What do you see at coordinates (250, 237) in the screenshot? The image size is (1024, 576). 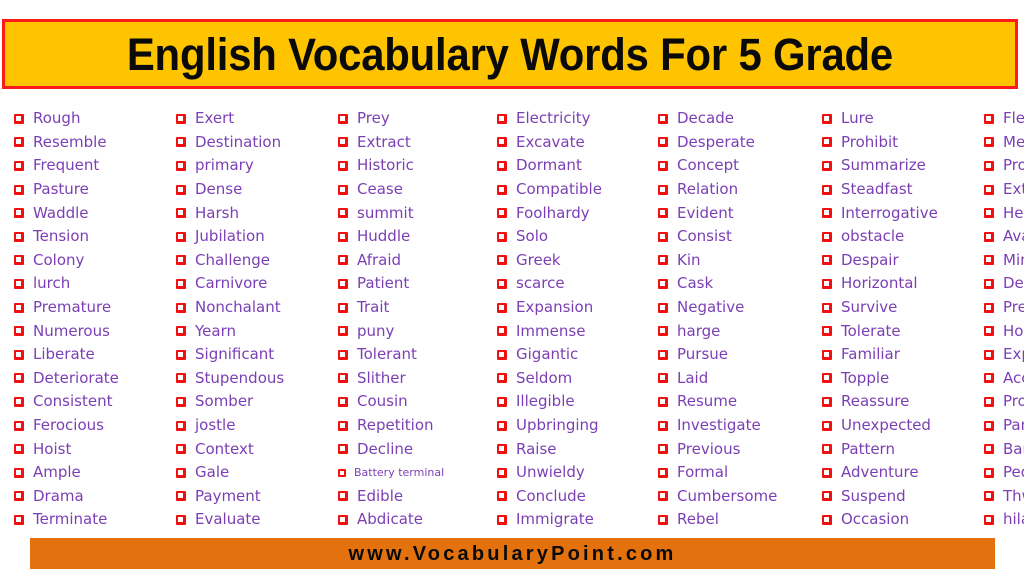 I see `word-list-item: Jubilation` at bounding box center [250, 237].